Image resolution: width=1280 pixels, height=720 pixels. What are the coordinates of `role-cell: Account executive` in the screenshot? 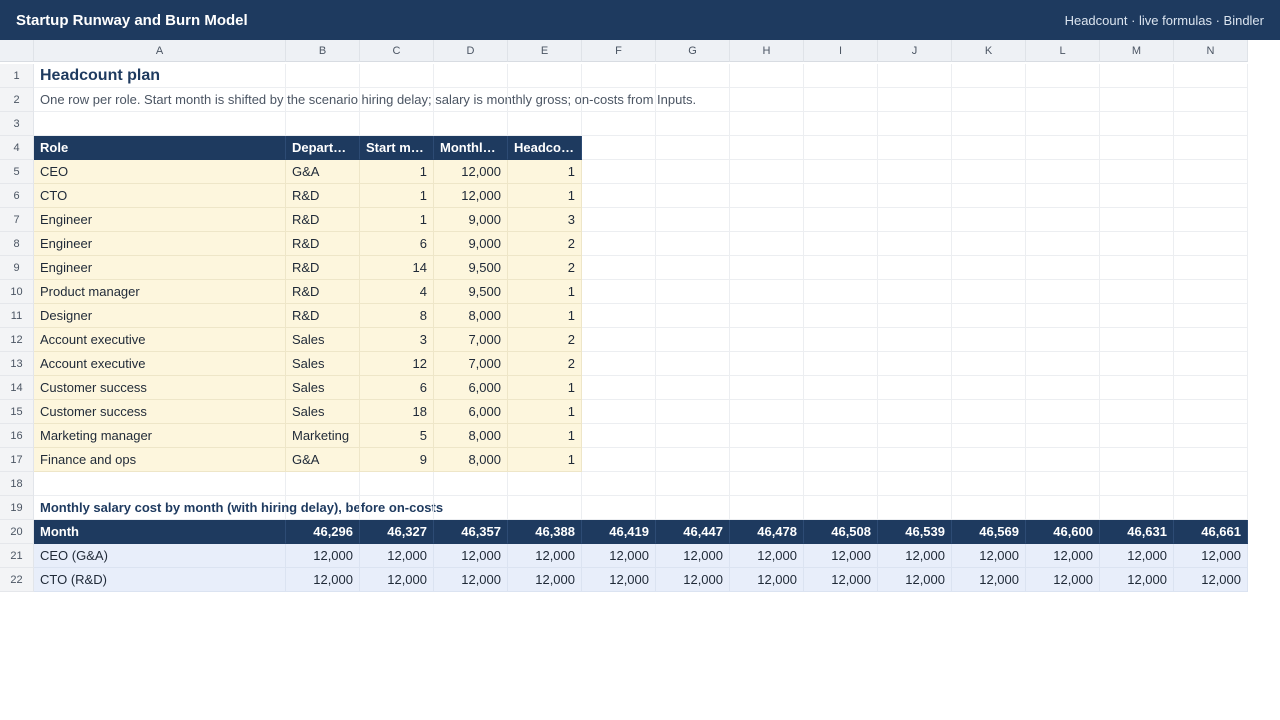 It's located at (160, 340).